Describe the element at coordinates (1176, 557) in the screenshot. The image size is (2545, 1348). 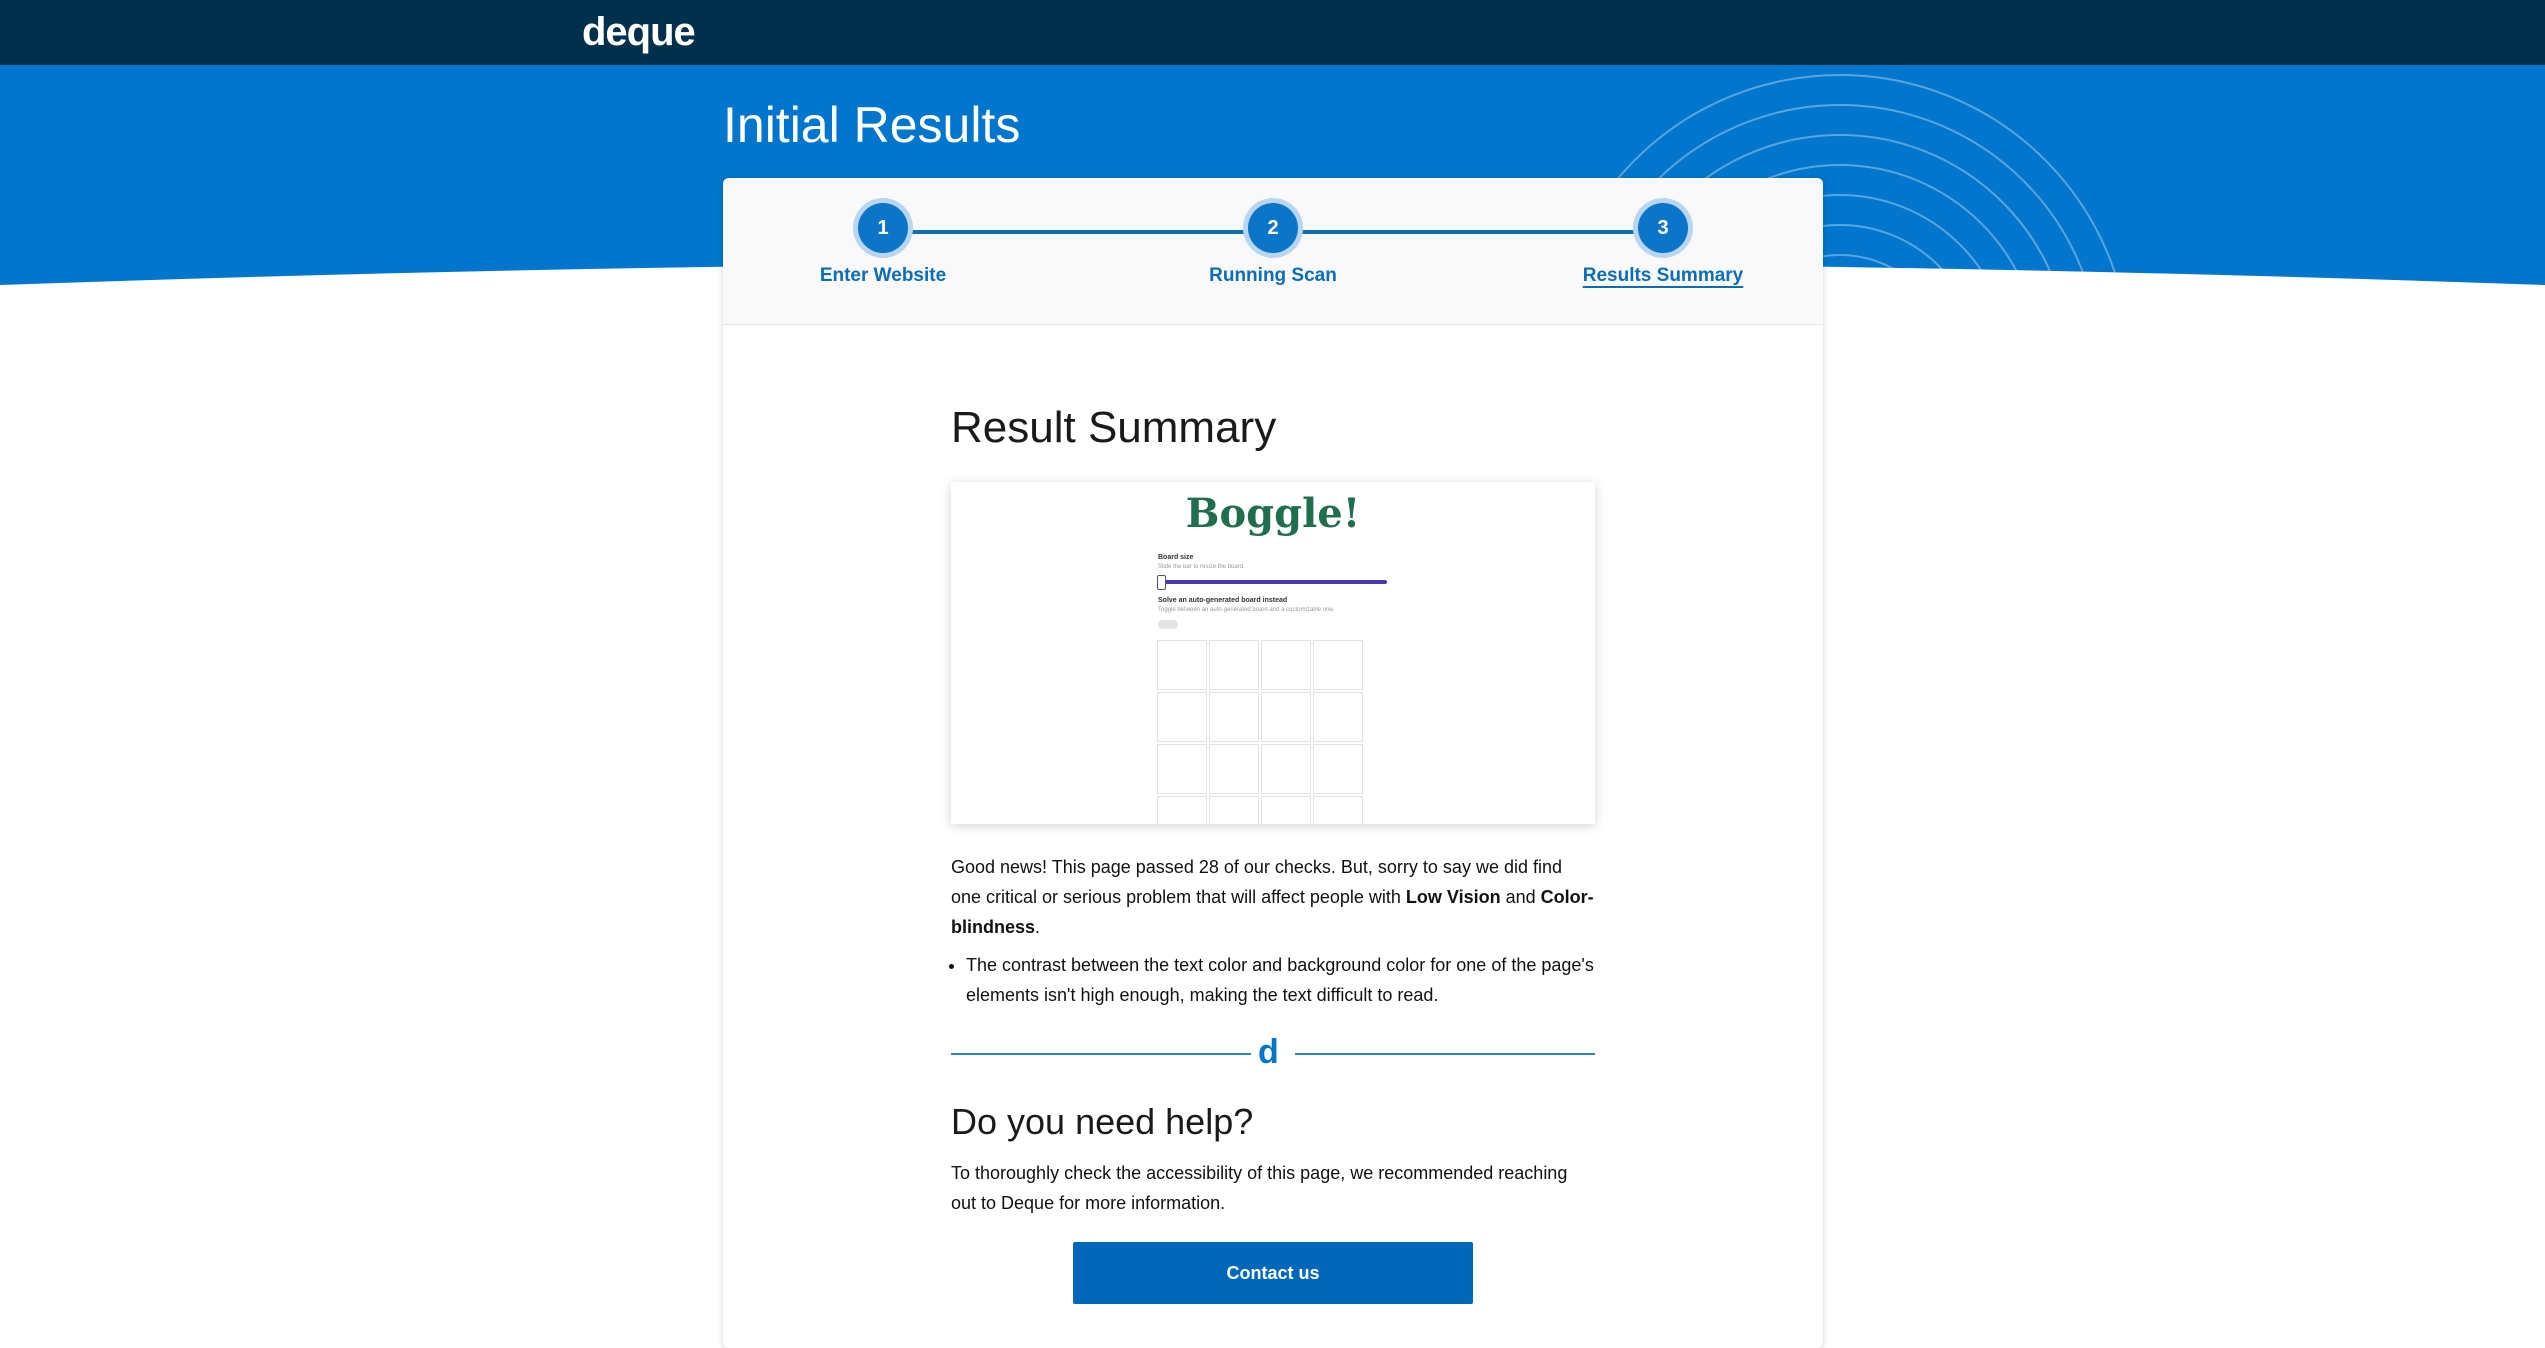
I see `preview-board-size-label: Board size` at that location.